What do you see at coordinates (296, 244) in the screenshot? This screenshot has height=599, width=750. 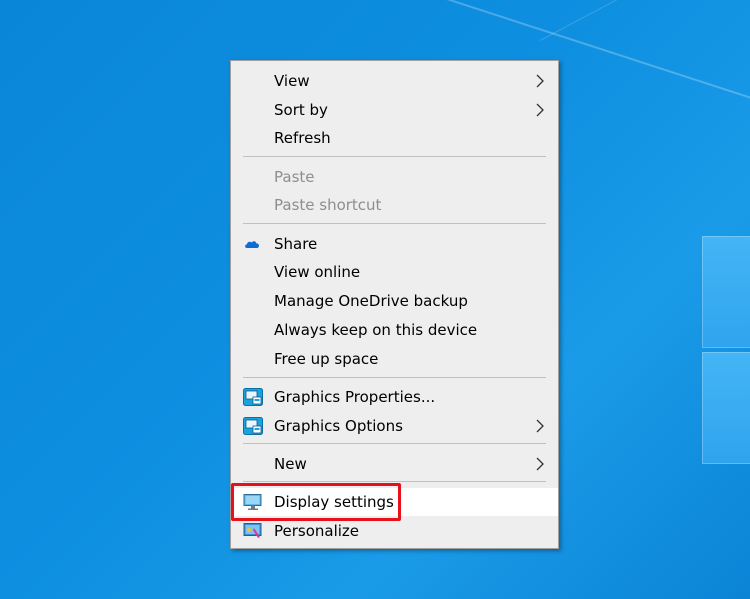 I see `menu-item-label: Share` at bounding box center [296, 244].